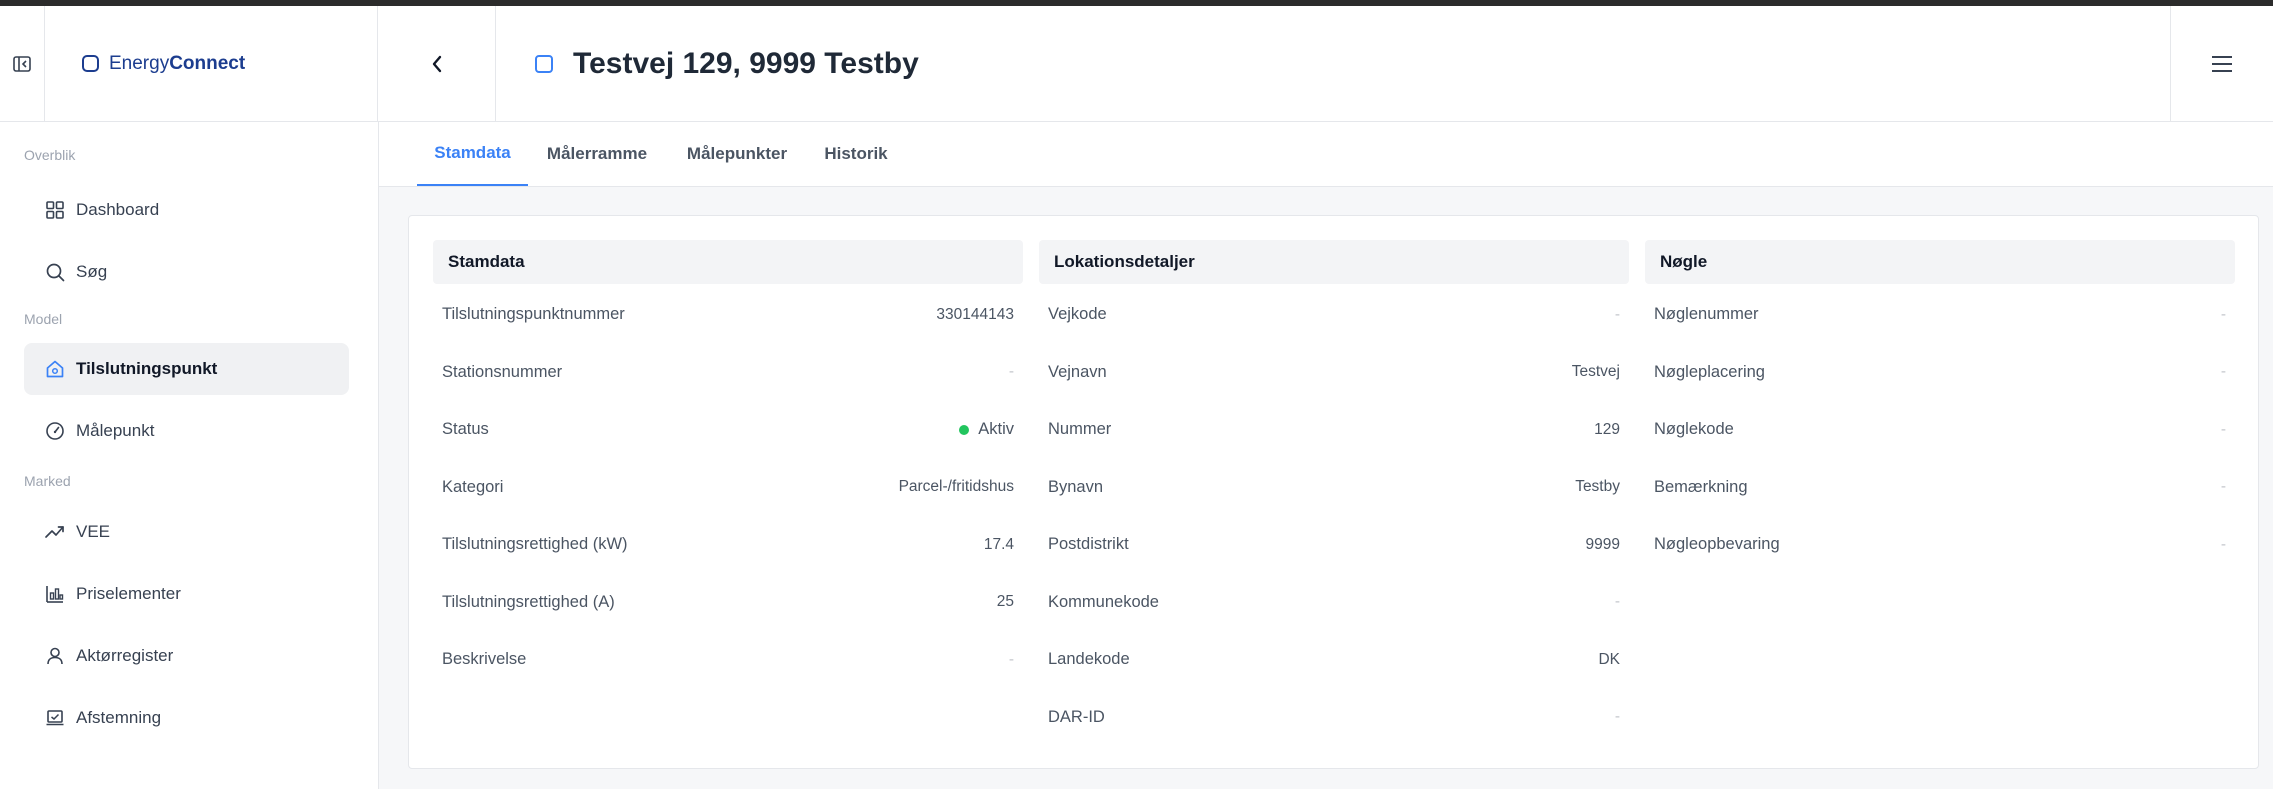 This screenshot has height=789, width=2273. I want to click on field-label: Nøgleopbevaring, so click(1717, 544).